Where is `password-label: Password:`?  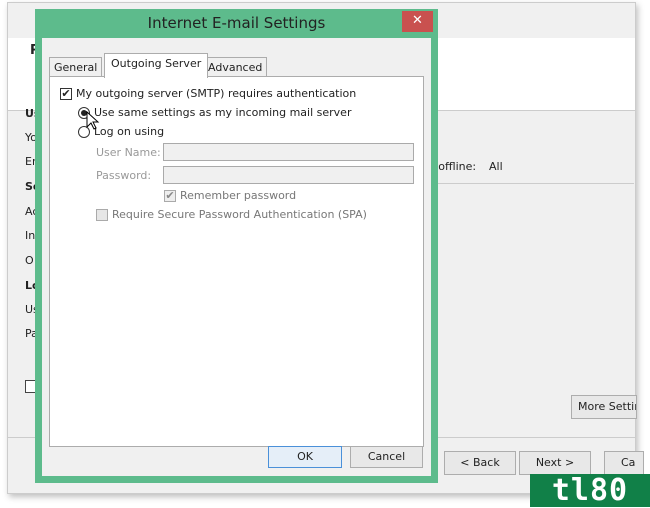
password-label: Password: is located at coordinates (124, 175).